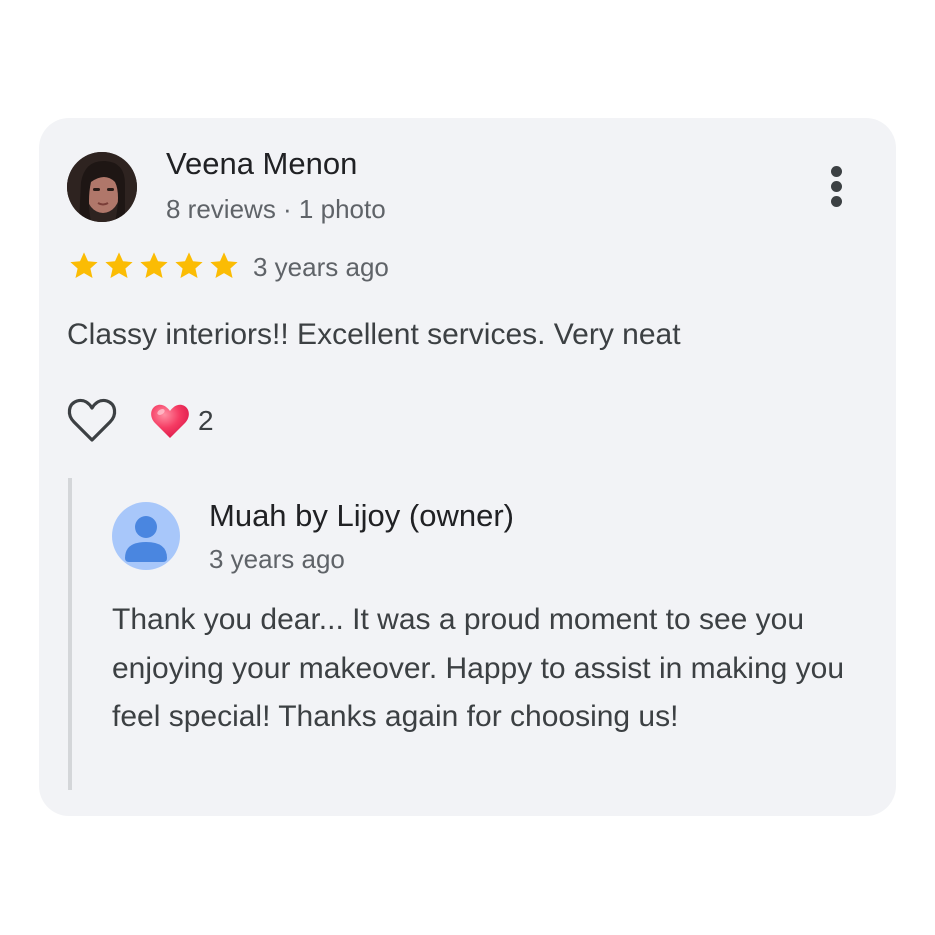  What do you see at coordinates (206, 420) in the screenshot?
I see `reaction-count: 2` at bounding box center [206, 420].